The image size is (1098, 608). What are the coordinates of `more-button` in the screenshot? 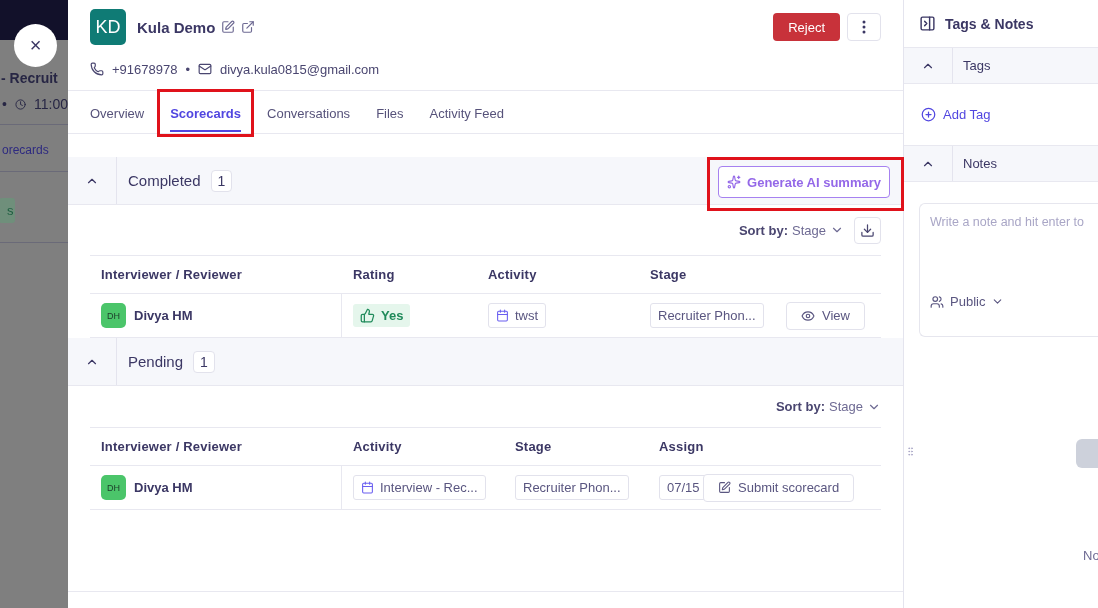 It's located at (864, 27).